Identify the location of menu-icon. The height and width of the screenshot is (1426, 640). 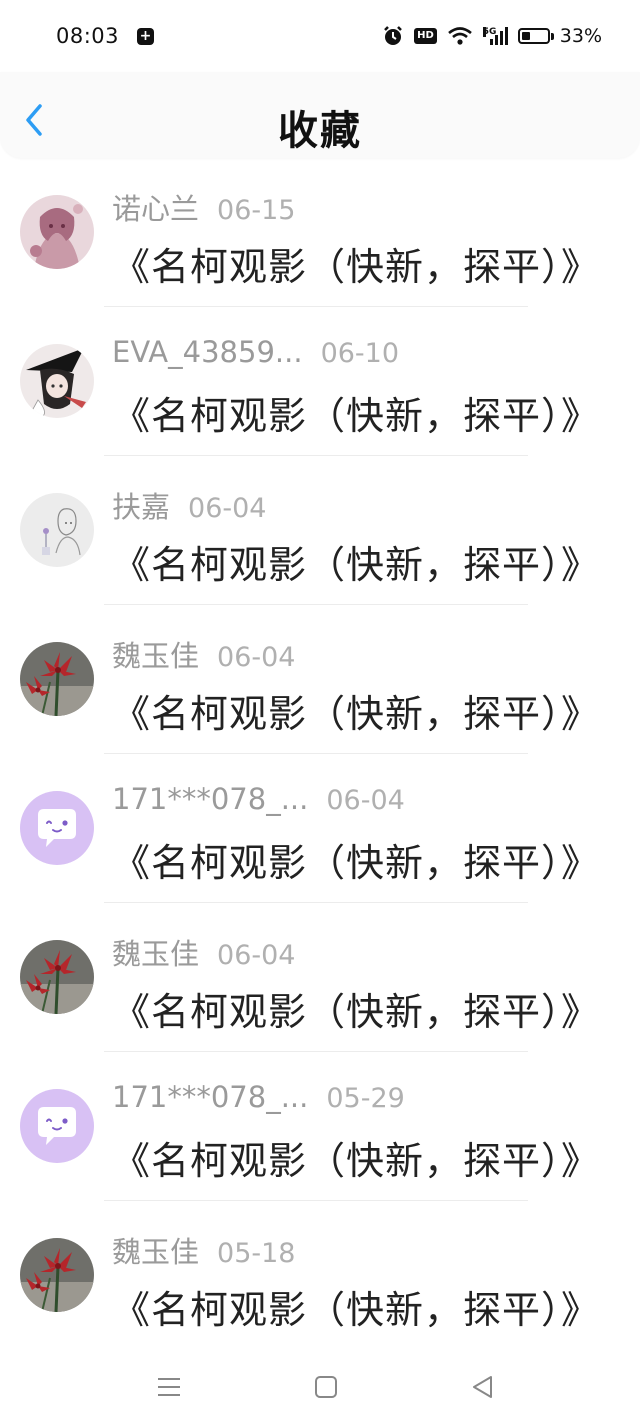
(169, 1387).